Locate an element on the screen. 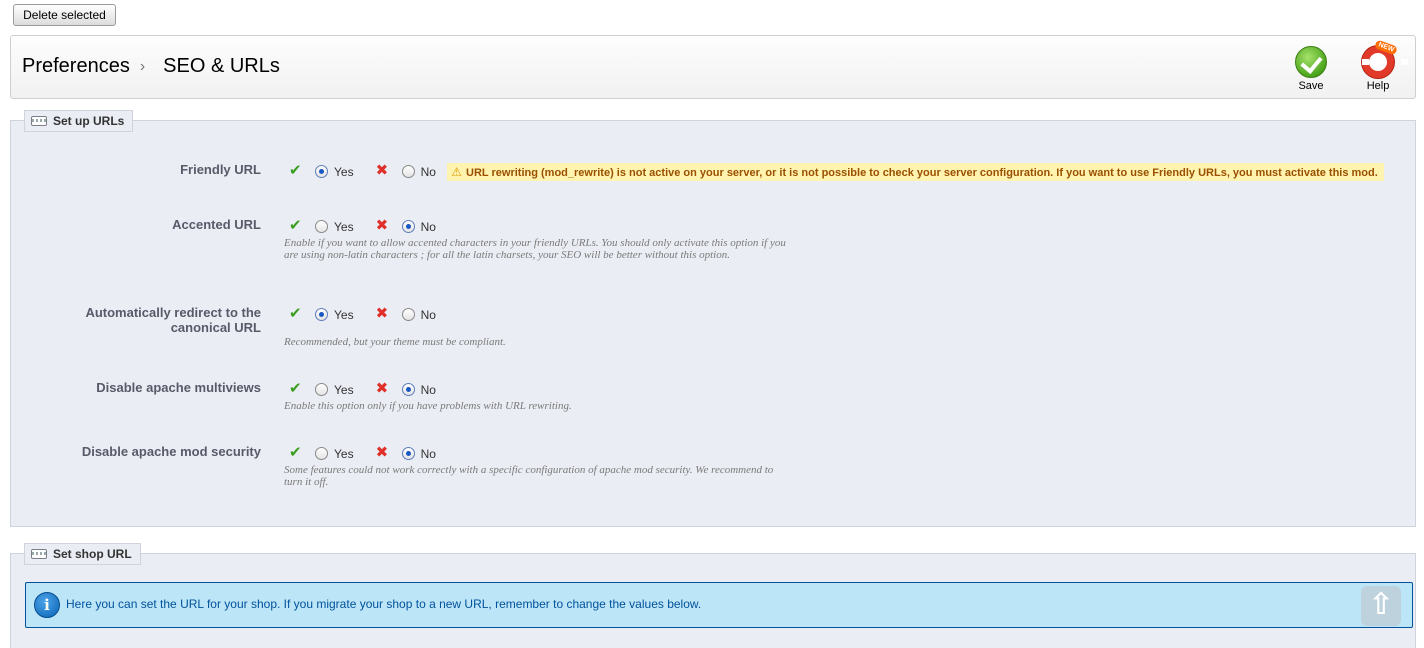 Image resolution: width=1424 pixels, height=648 pixels. page-title: SEO & URLs is located at coordinates (221, 66).